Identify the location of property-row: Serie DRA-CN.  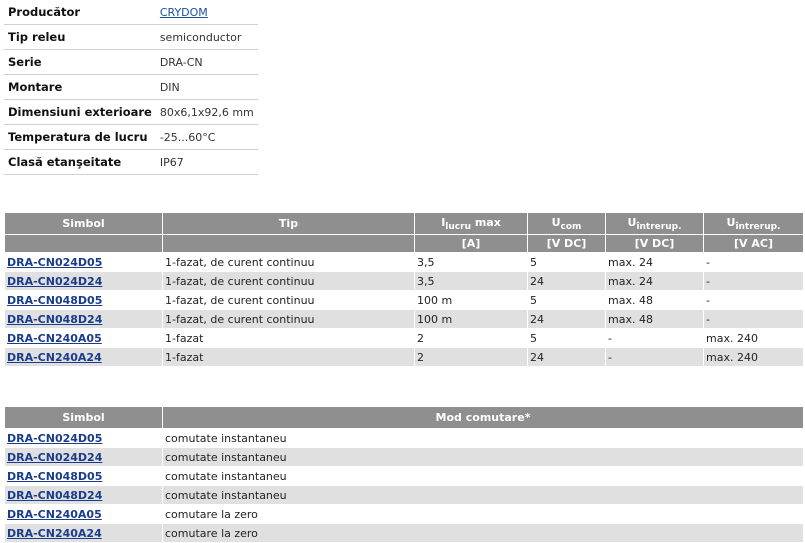
(131, 62).